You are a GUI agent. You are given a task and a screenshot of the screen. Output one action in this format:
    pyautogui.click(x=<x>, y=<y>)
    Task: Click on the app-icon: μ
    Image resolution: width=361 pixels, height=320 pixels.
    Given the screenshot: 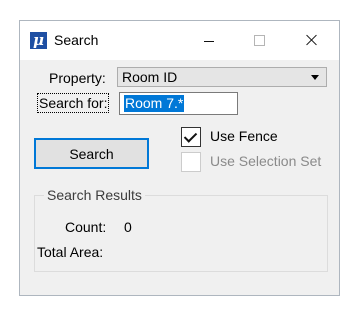 What is the action you would take?
    pyautogui.click(x=38, y=40)
    